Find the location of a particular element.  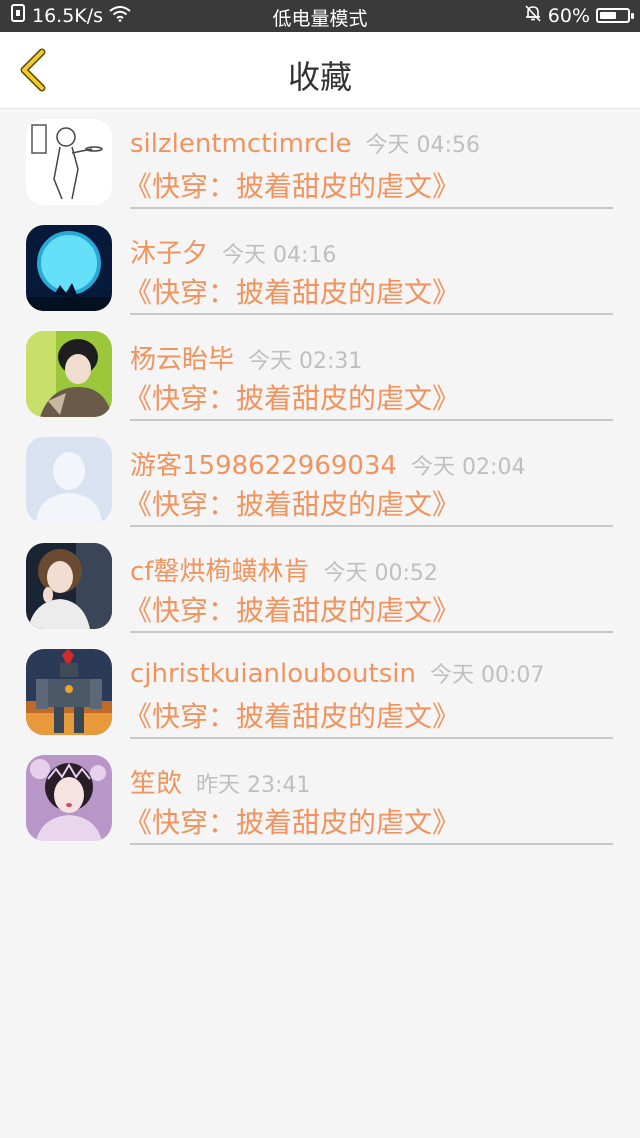

list-item: silzlentmctimrcle 今天 04:56 《快穿：披着甜皮的虐文》 is located at coordinates (320, 162).